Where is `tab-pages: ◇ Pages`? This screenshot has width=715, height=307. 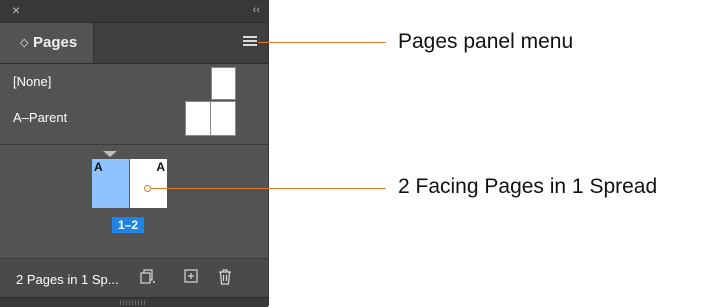
tab-pages: ◇ Pages is located at coordinates (47, 43).